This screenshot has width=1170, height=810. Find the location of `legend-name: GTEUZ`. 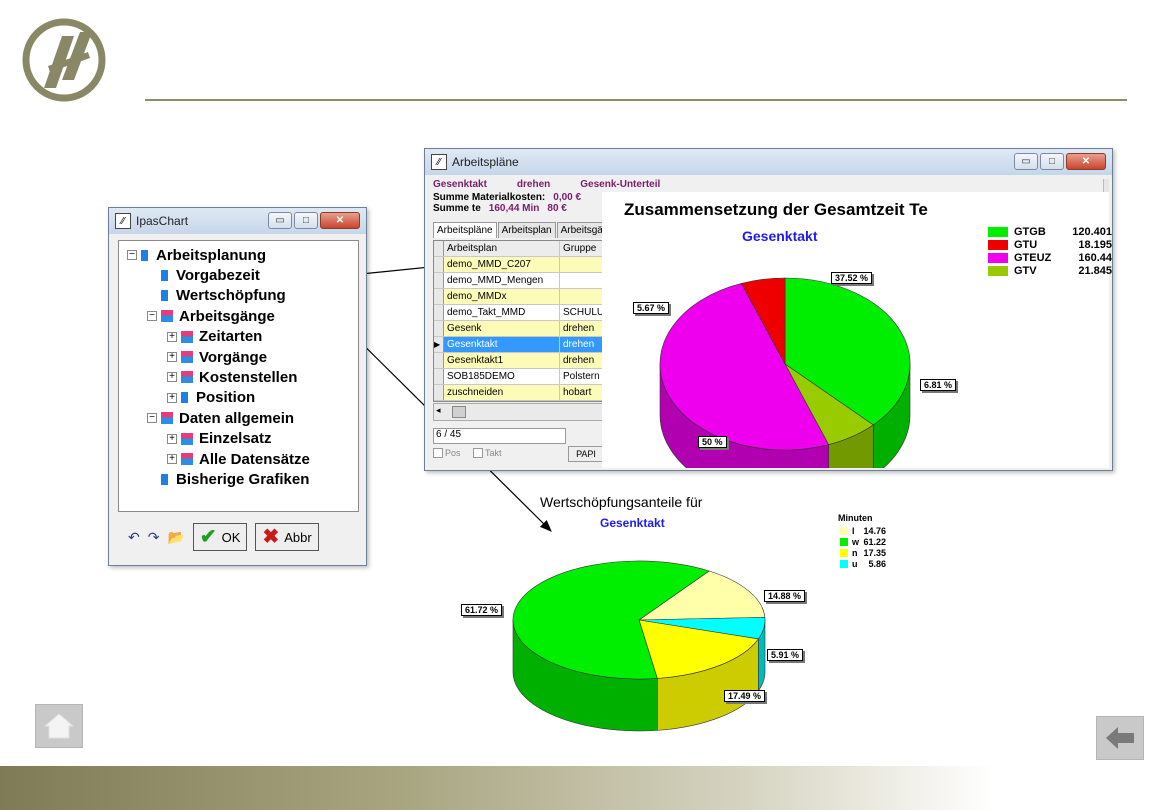

legend-name: GTEUZ is located at coordinates (1033, 258).